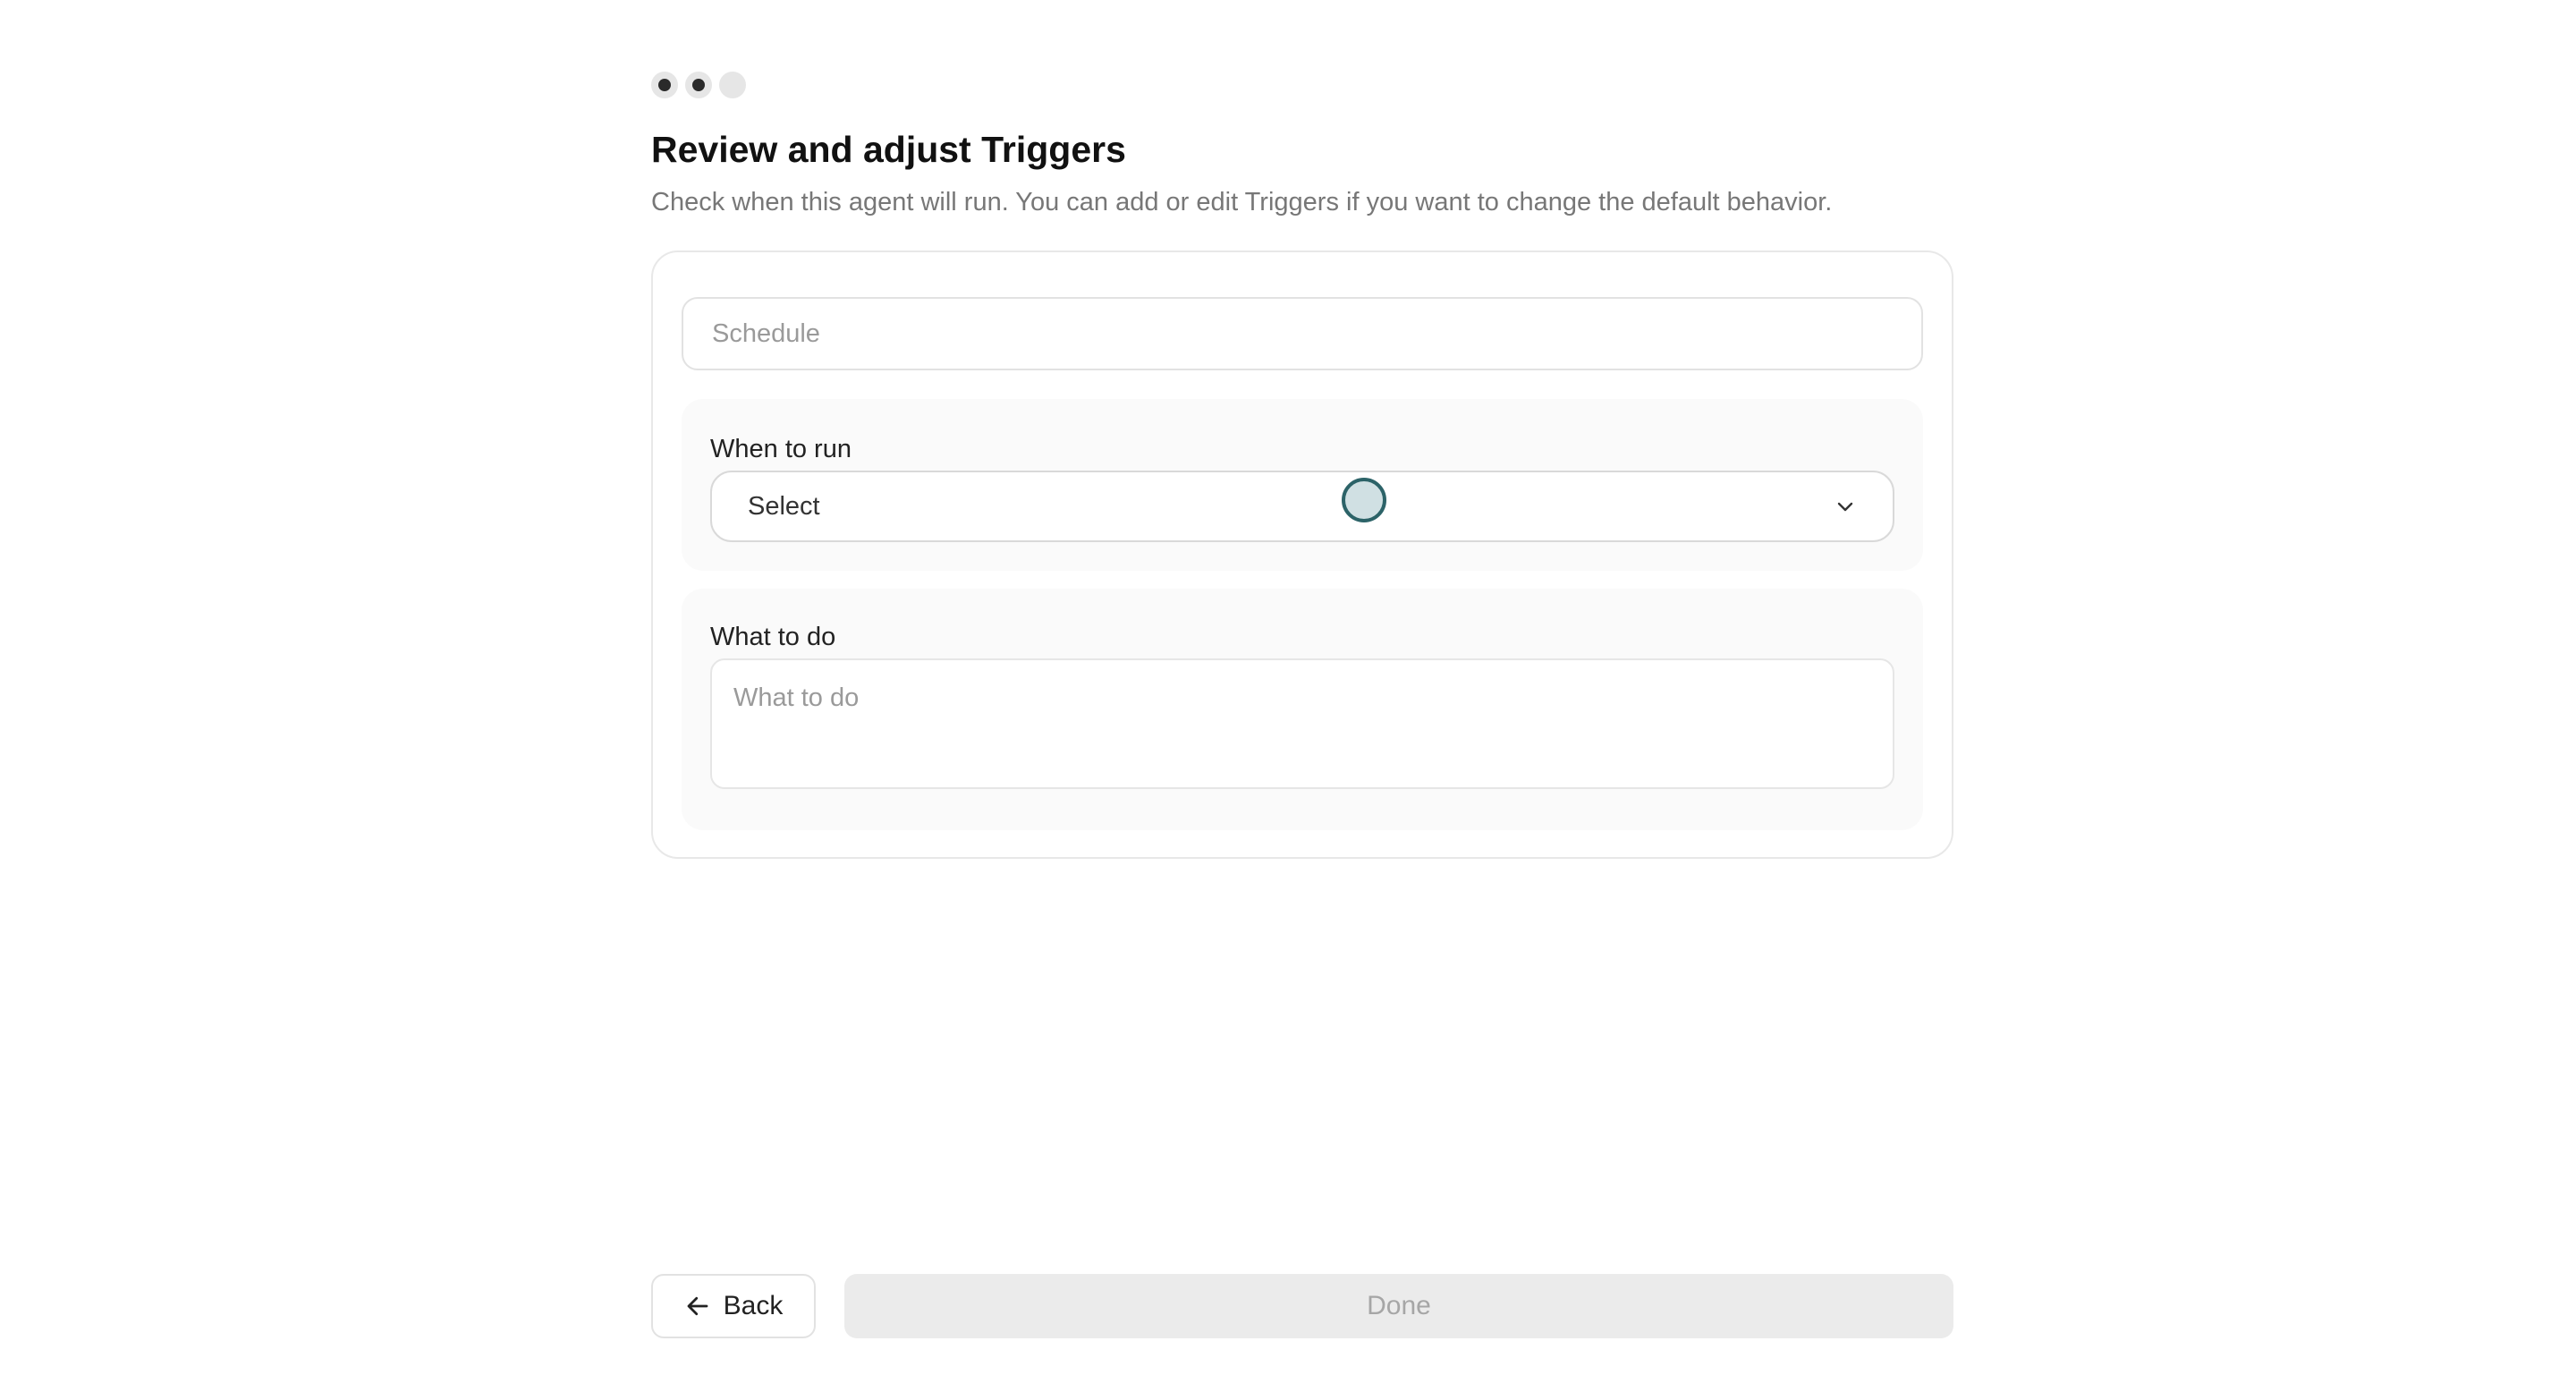  What do you see at coordinates (888, 149) in the screenshot?
I see `page-title: Review and adjust Triggers` at bounding box center [888, 149].